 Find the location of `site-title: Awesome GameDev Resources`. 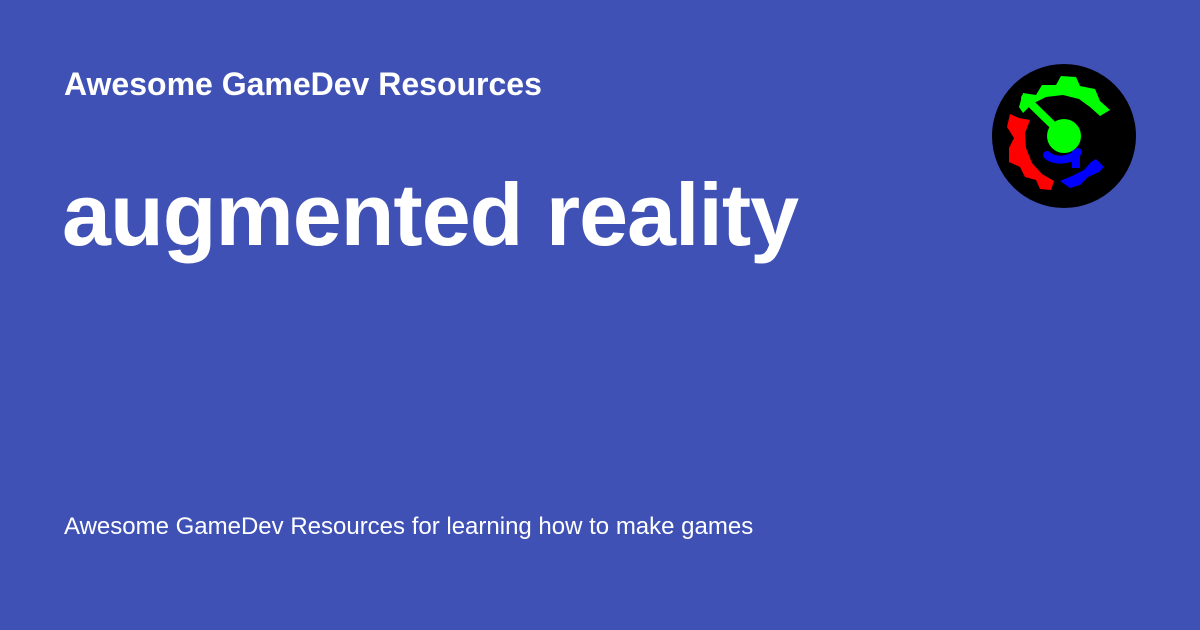

site-title: Awesome GameDev Resources is located at coordinates (303, 84).